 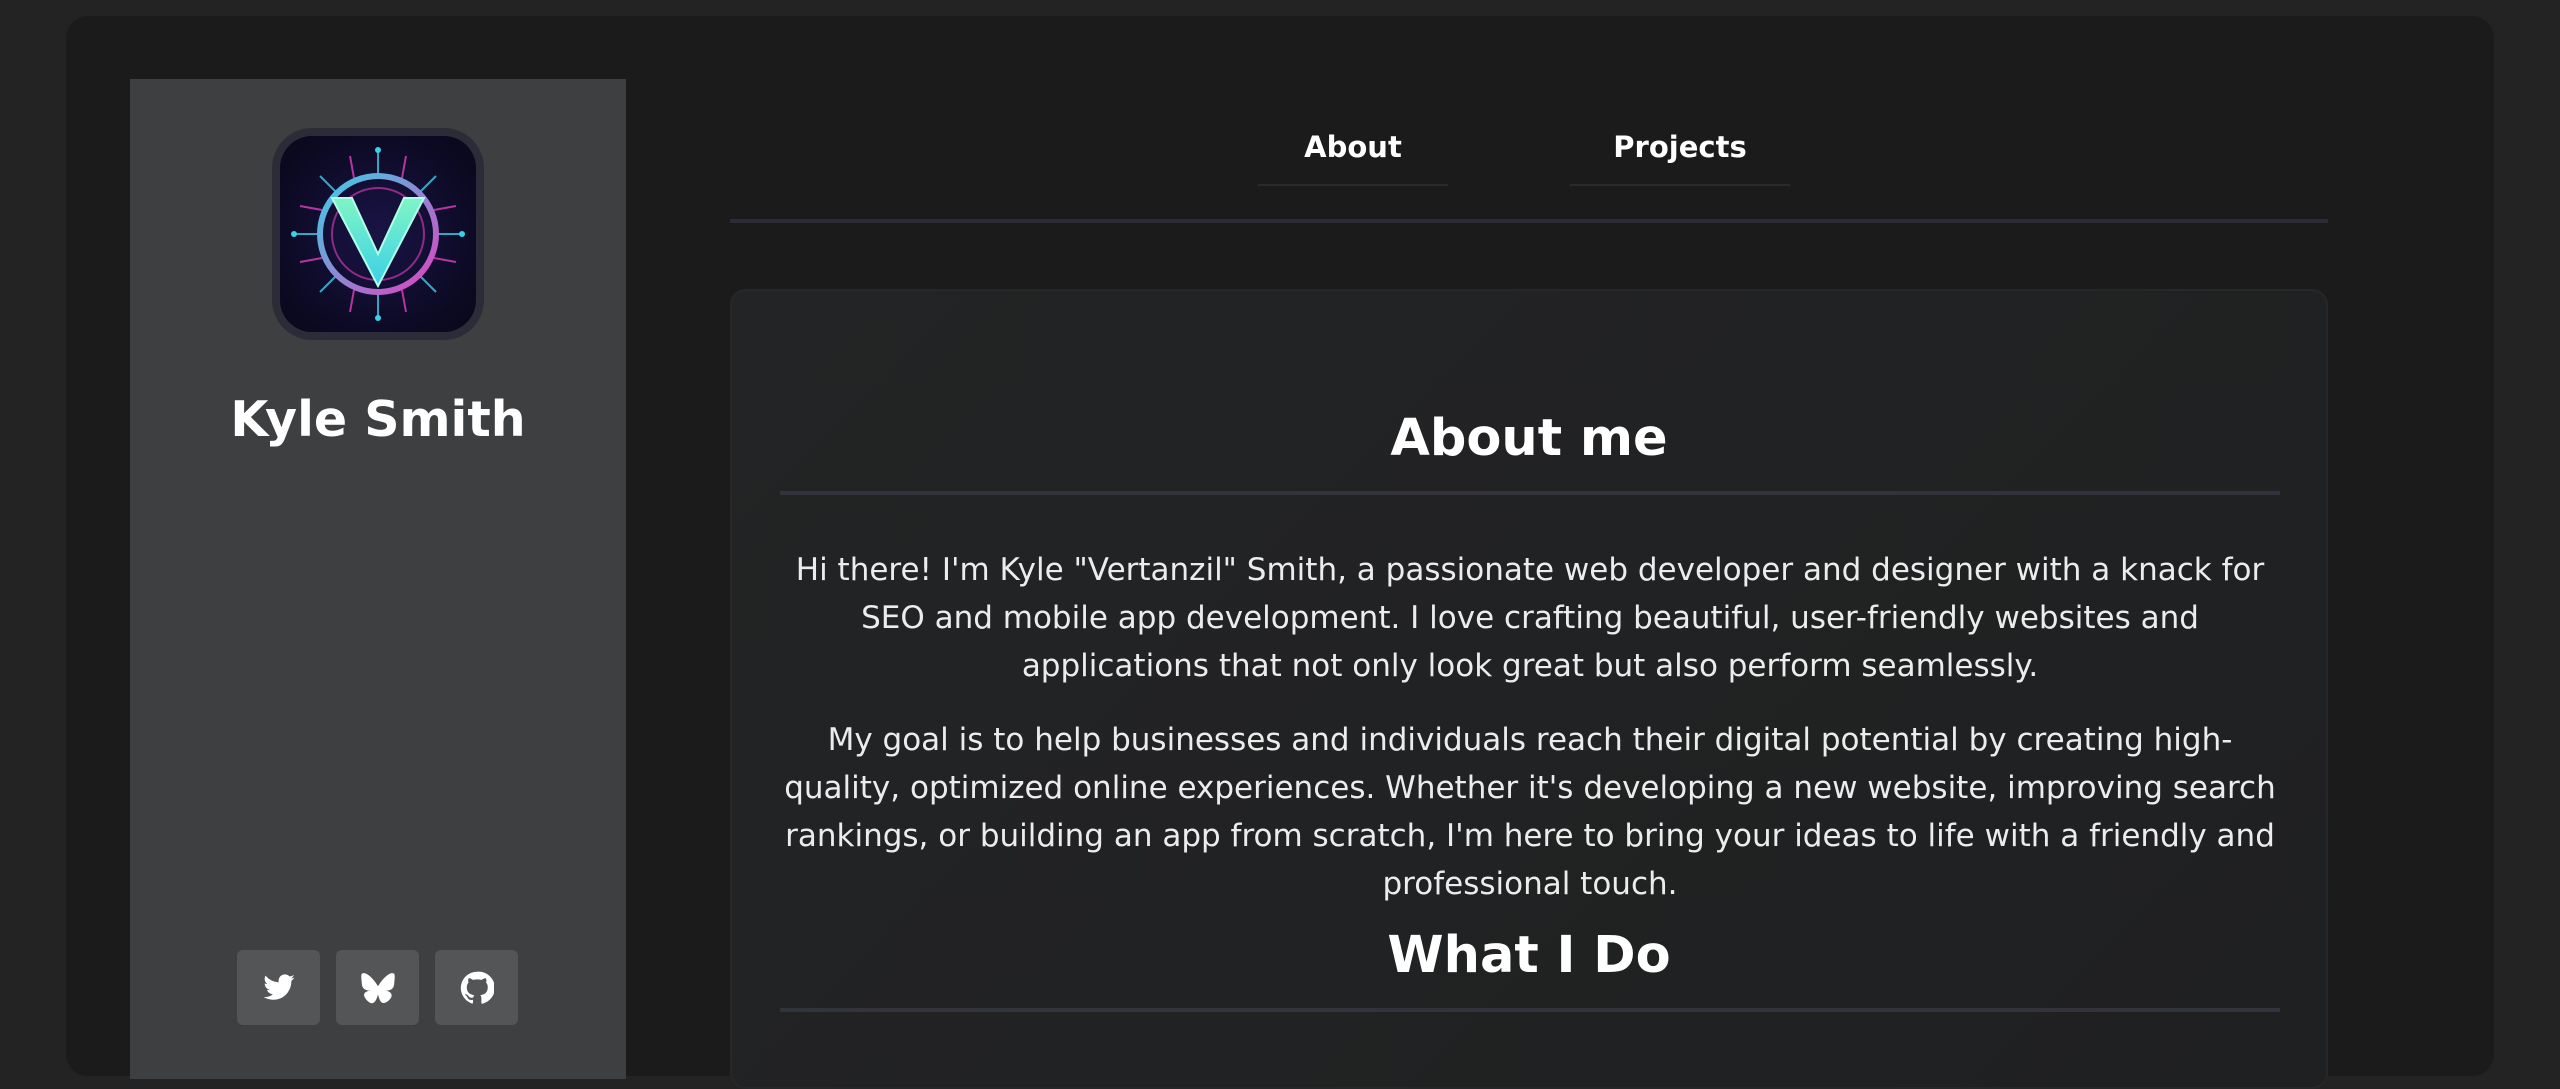 What do you see at coordinates (1529, 955) in the screenshot?
I see `what-i-do-title: What I Do` at bounding box center [1529, 955].